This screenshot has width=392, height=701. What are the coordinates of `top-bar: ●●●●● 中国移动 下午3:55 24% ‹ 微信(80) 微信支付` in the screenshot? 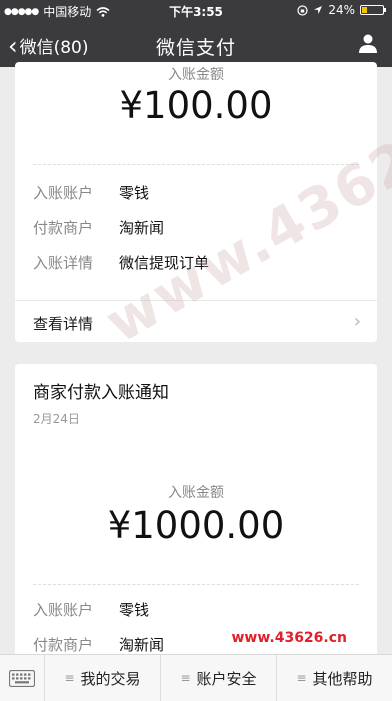 It's located at (196, 33).